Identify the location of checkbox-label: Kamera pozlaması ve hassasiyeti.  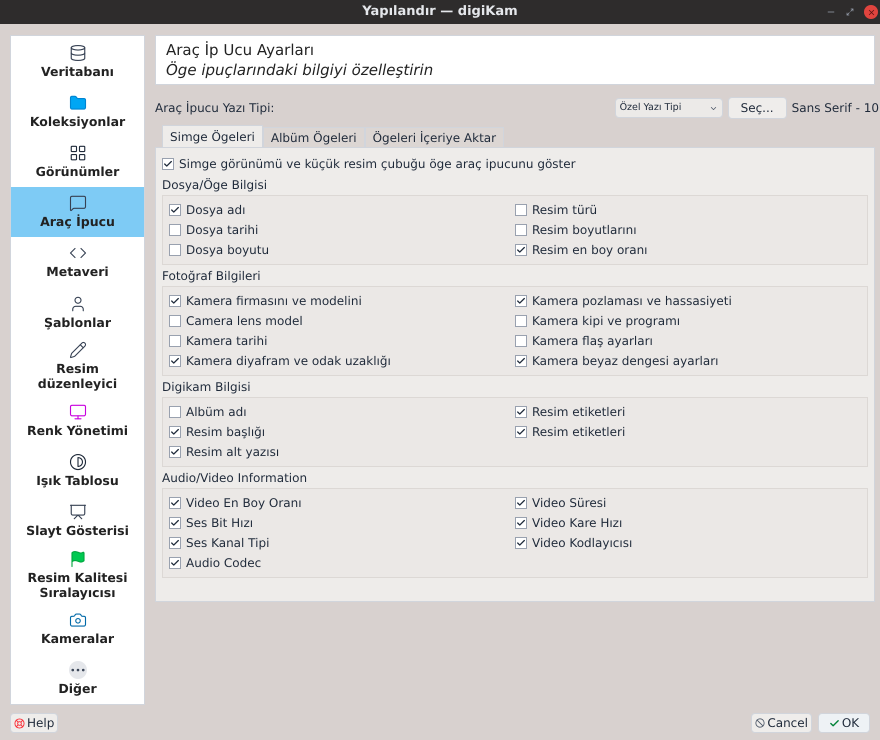
(632, 301).